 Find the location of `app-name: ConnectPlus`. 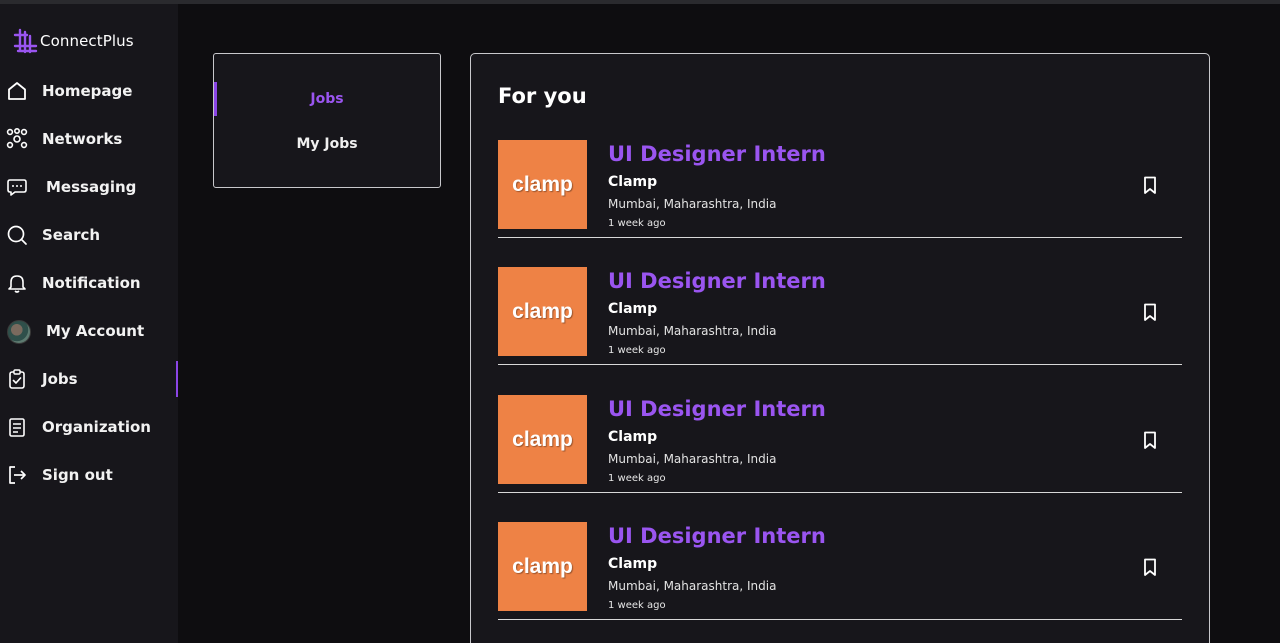

app-name: ConnectPlus is located at coordinates (87, 41).